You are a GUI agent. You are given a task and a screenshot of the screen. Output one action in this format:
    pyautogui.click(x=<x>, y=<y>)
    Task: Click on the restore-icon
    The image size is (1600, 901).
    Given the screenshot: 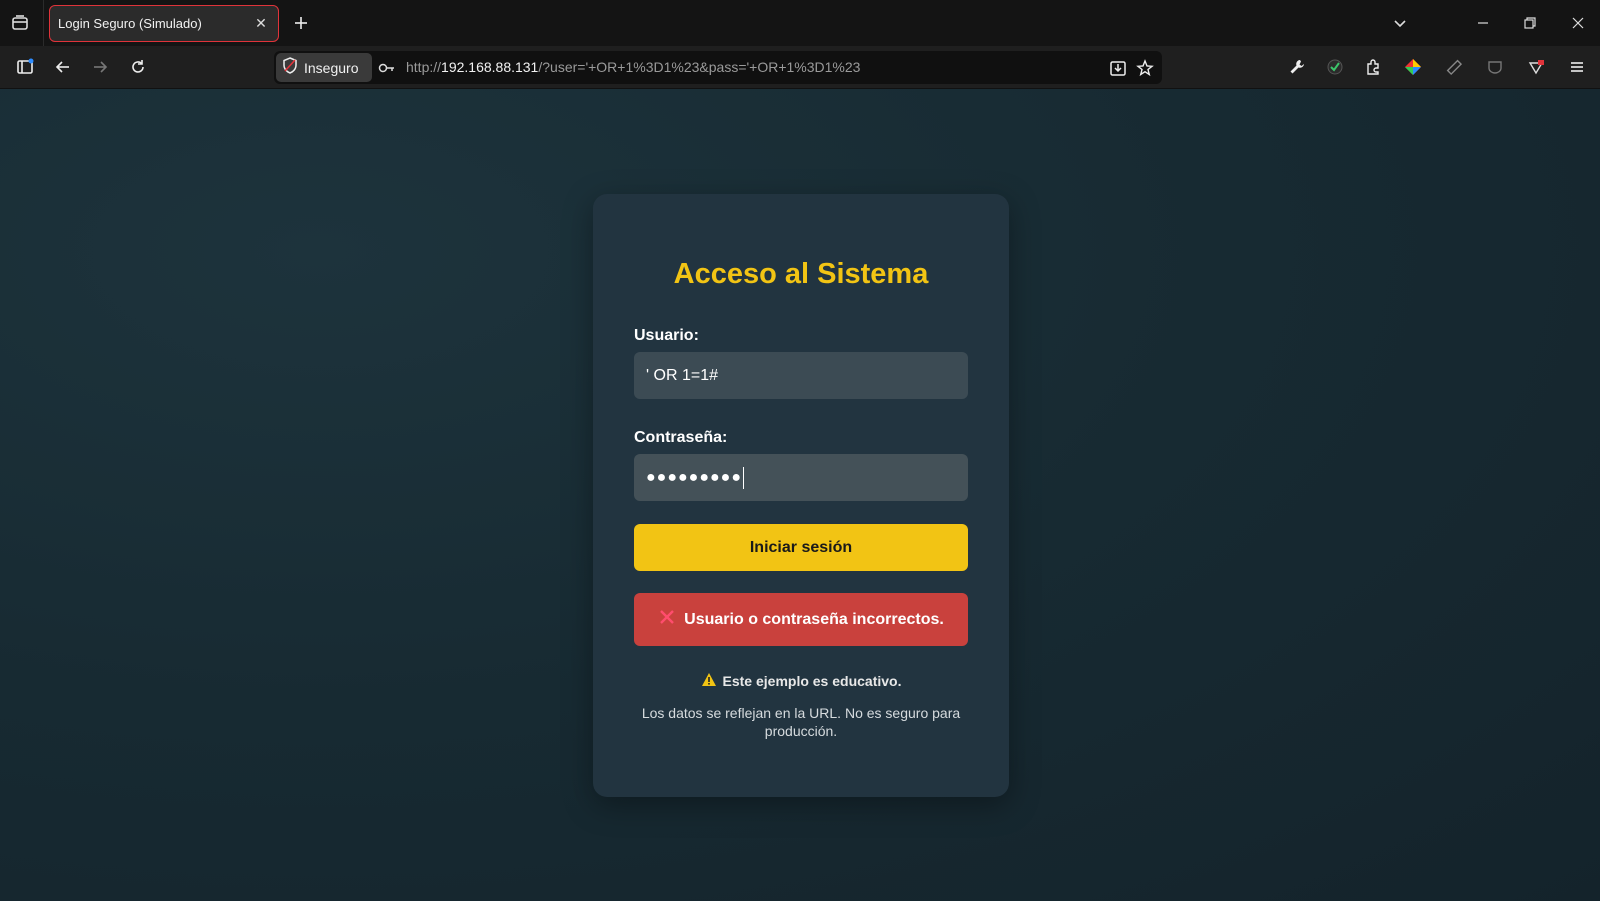 What is the action you would take?
    pyautogui.click(x=1530, y=23)
    